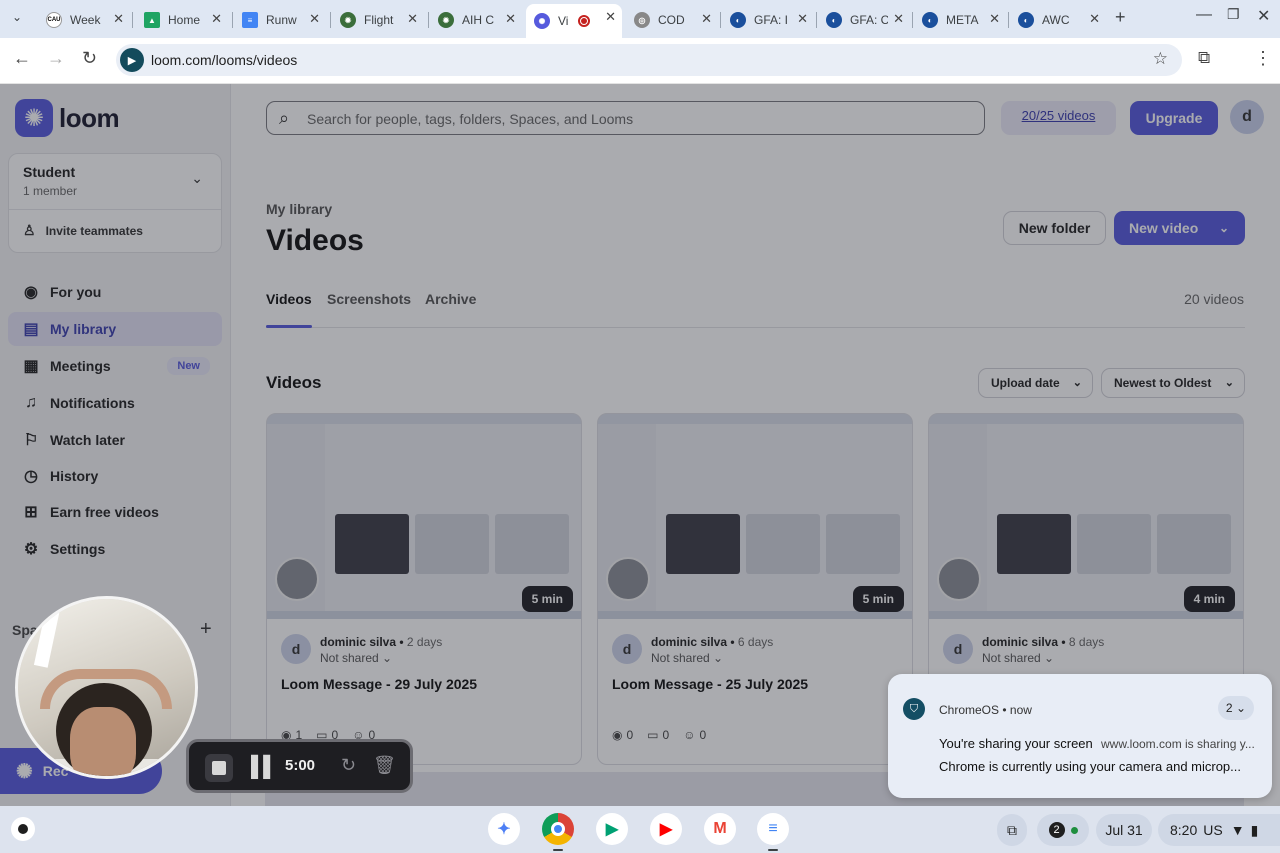 This screenshot has width=1280, height=853. Describe the element at coordinates (1233, 14) in the screenshot. I see `restore-icon: ❐` at that location.